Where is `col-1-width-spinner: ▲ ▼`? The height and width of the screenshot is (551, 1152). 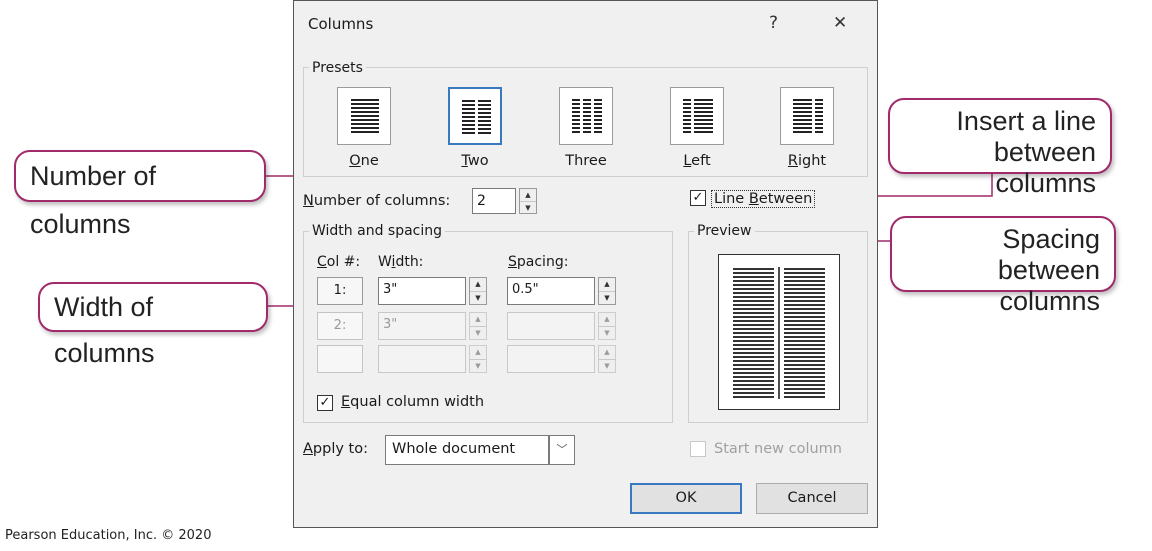 col-1-width-spinner: ▲ ▼ is located at coordinates (478, 291).